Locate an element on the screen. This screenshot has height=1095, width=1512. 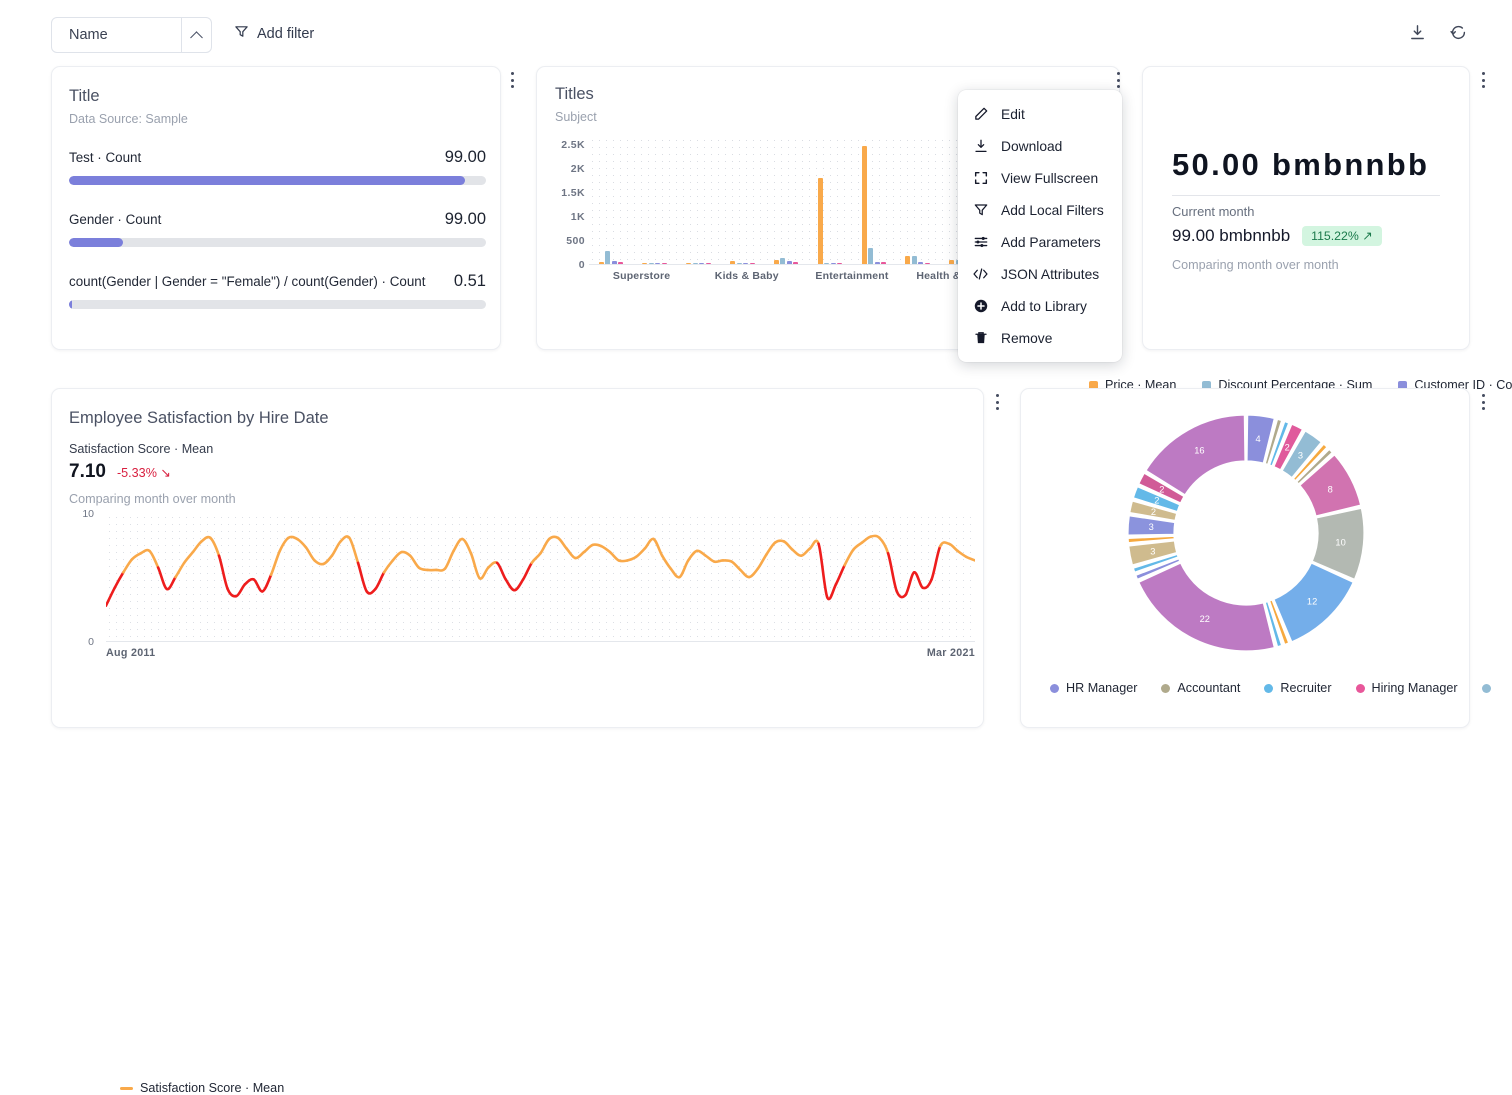
line-metric-label: Satisfaction Score · Mean is located at coordinates (141, 449).